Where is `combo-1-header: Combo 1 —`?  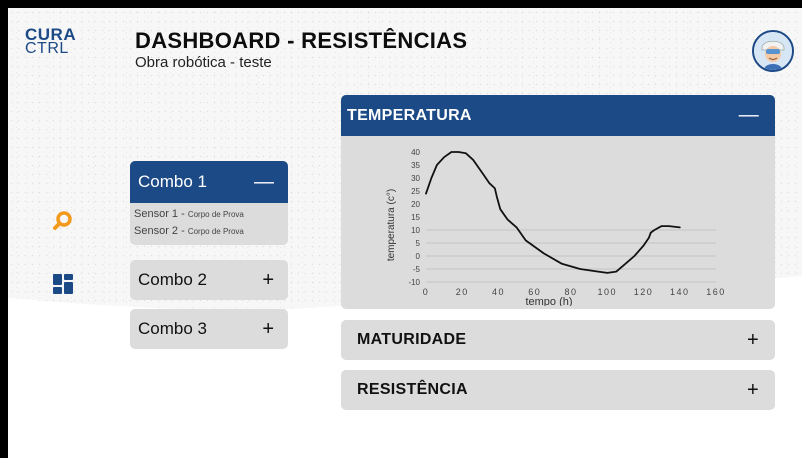 combo-1-header: Combo 1 — is located at coordinates (209, 182).